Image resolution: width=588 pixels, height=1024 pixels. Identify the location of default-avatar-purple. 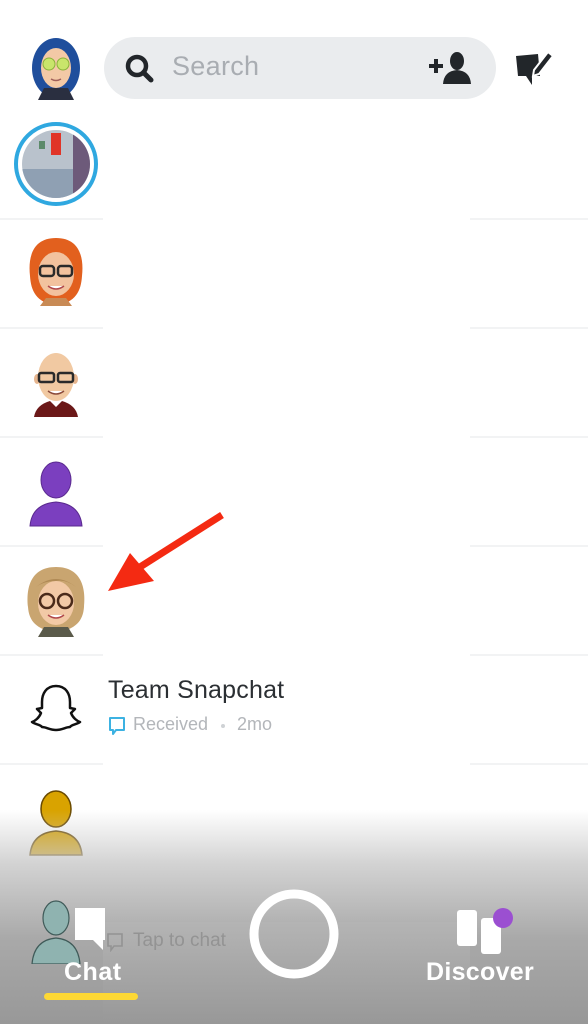
(56, 496).